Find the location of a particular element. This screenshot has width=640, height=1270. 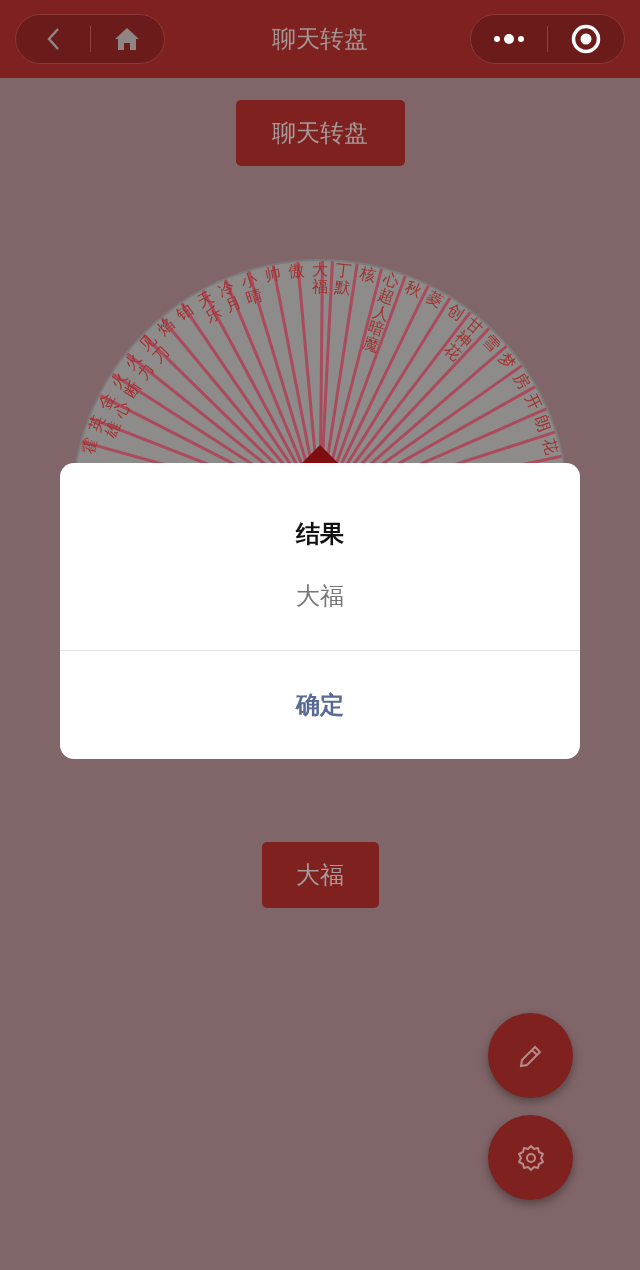

confirm-button: 确定 is located at coordinates (320, 705).